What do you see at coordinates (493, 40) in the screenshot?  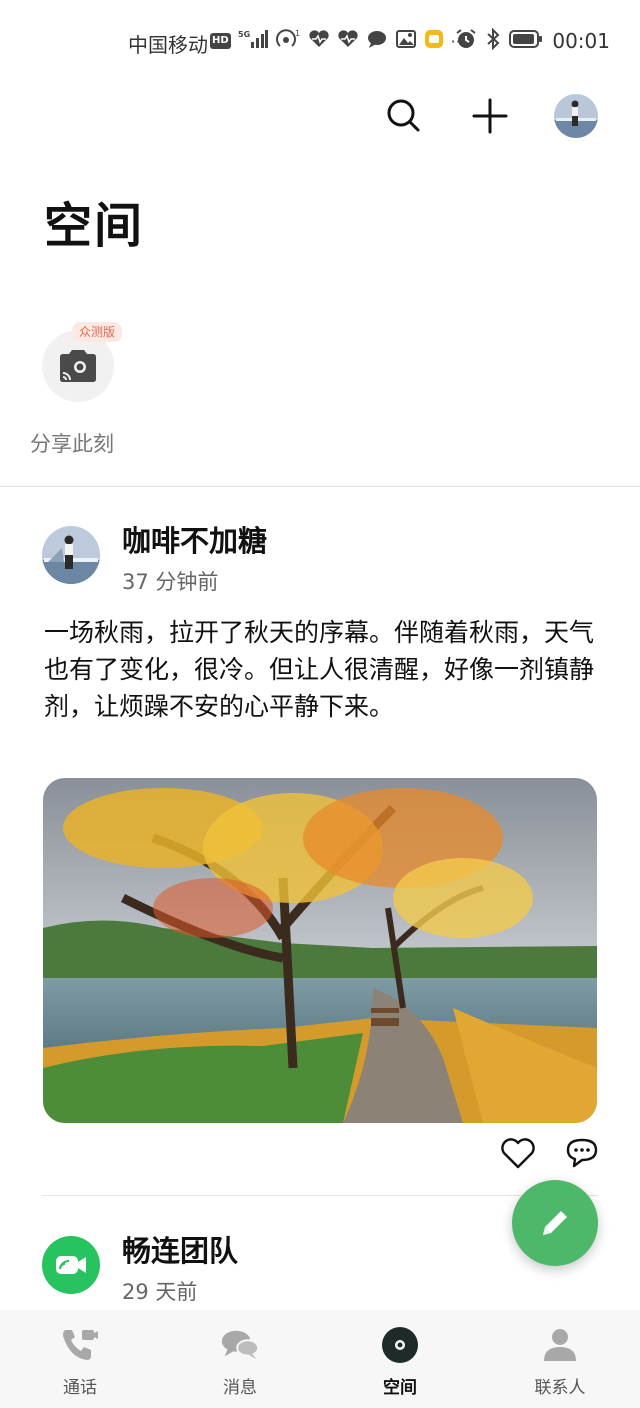 I see `bluetooth-icon` at bounding box center [493, 40].